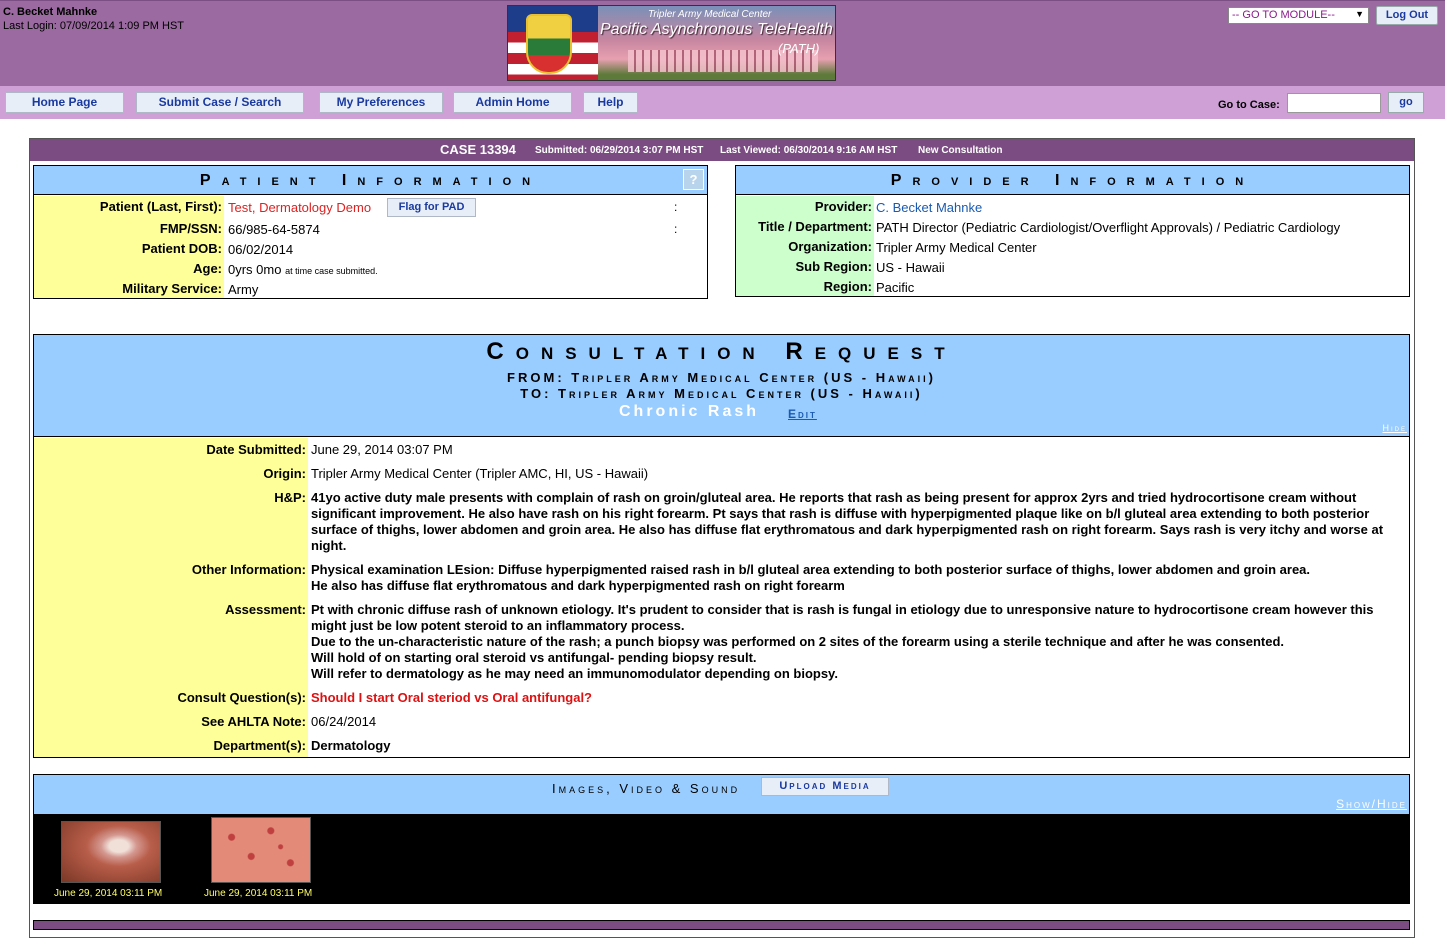 Image resolution: width=1445 pixels, height=938 pixels. I want to click on user-name: C. Becket Mahnke, so click(50, 12).